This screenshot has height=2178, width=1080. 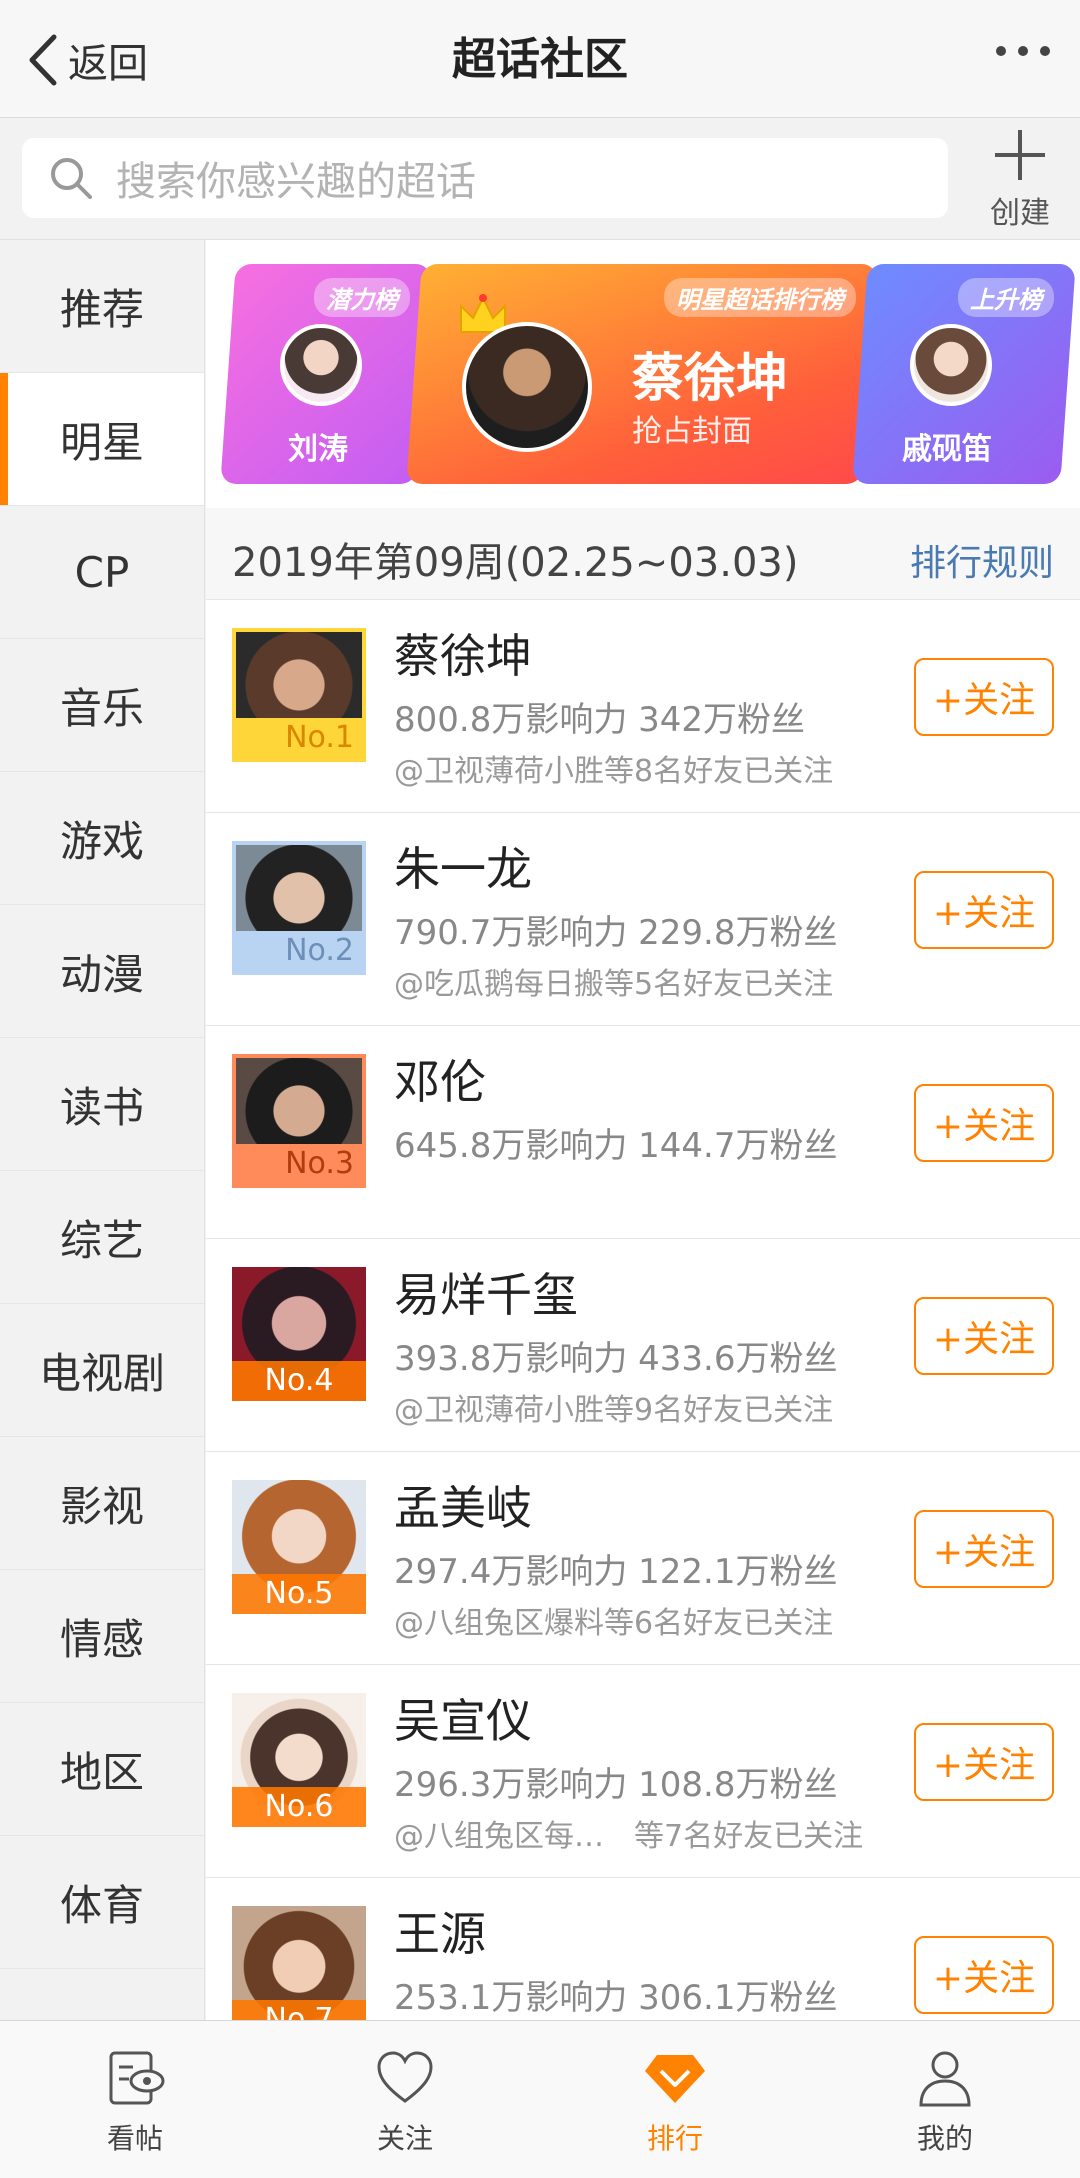 I want to click on tab-me: 我的, so click(x=945, y=2099).